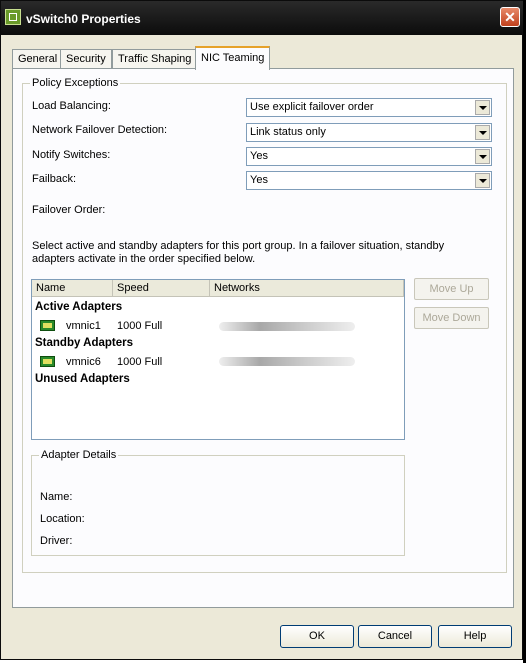 Image resolution: width=526 pixels, height=663 pixels. Describe the element at coordinates (38, 59) in the screenshot. I see `tab-general: General` at that location.